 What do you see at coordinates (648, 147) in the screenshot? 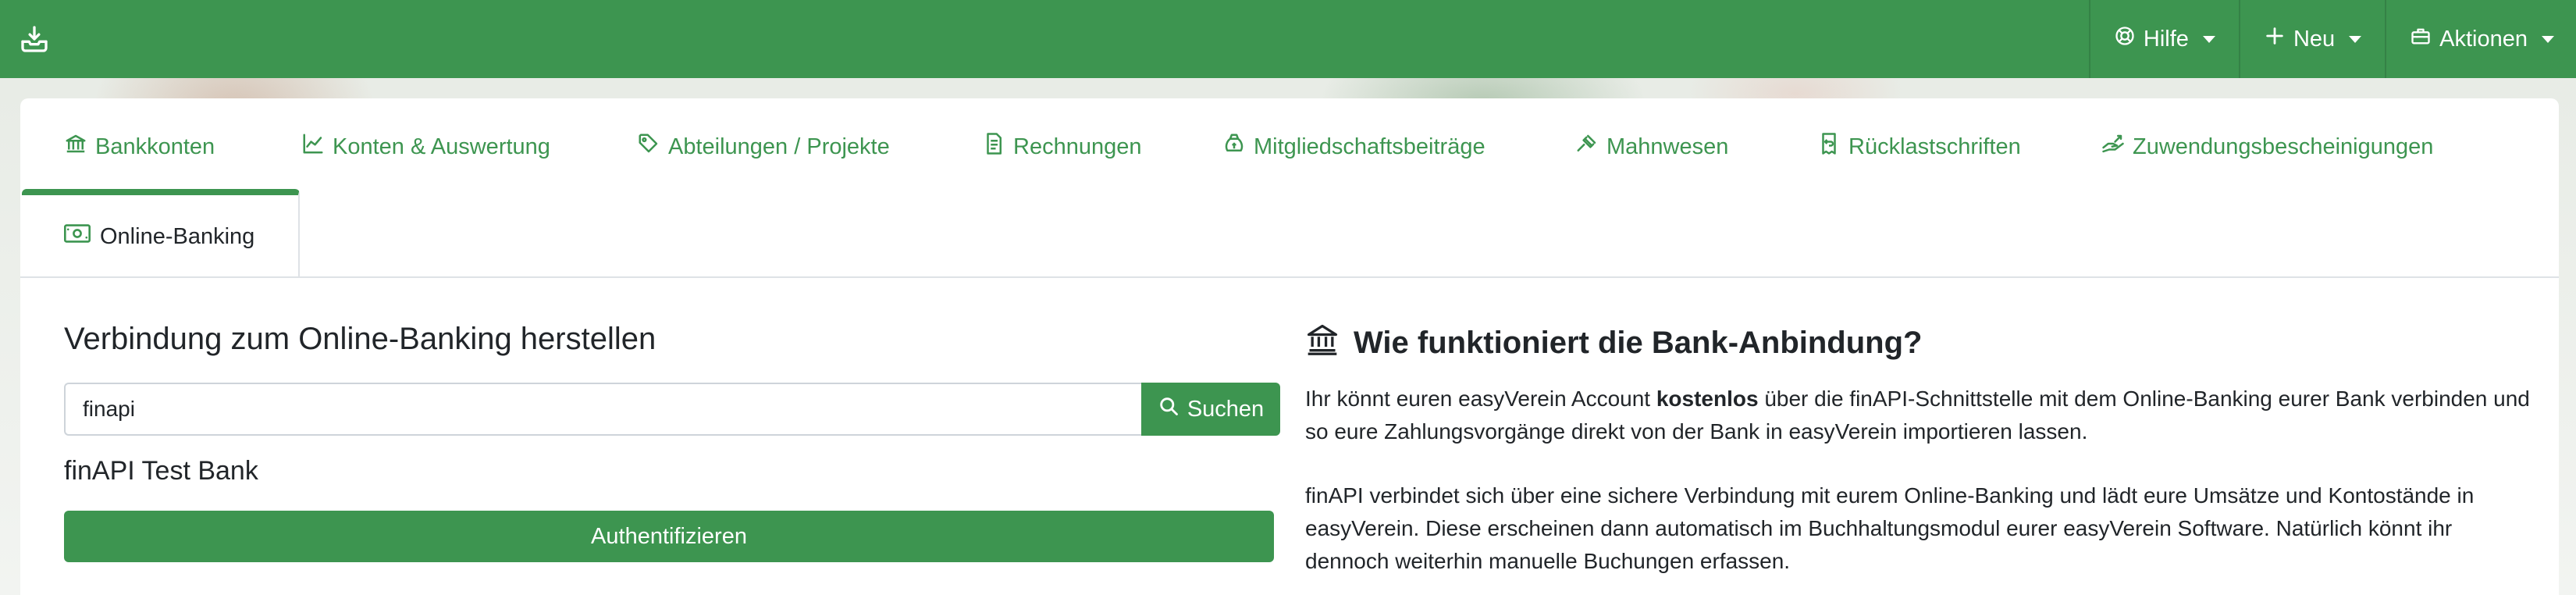
I see `tags-icon` at bounding box center [648, 147].